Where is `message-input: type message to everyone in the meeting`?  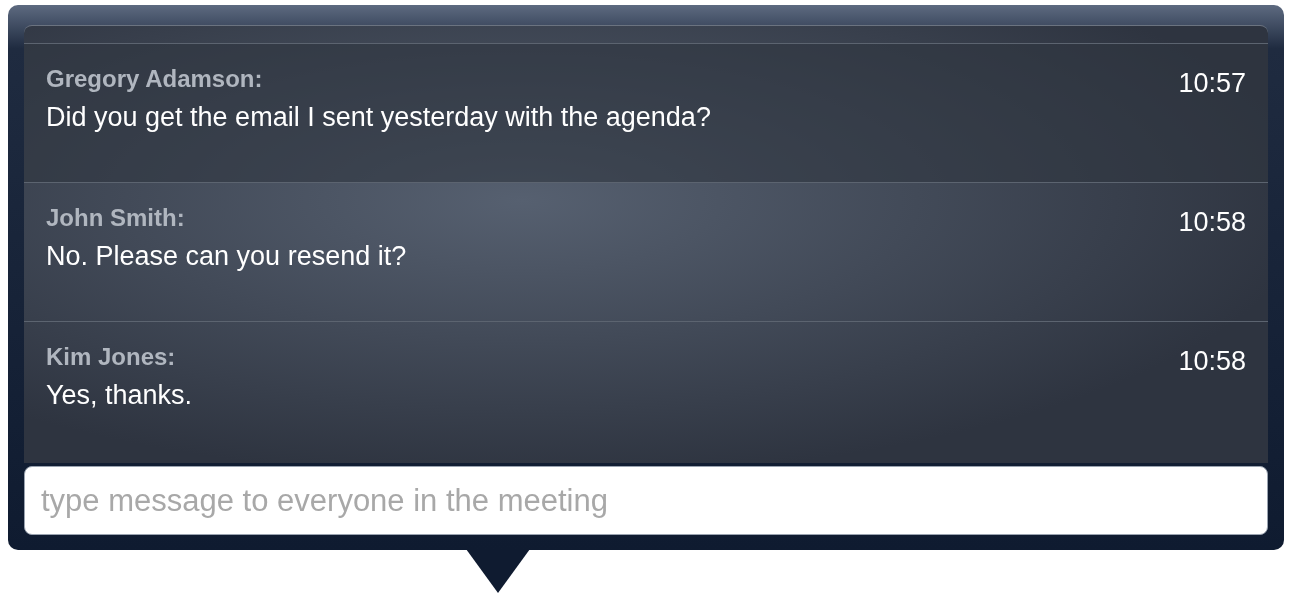
message-input: type message to everyone in the meeting is located at coordinates (646, 500).